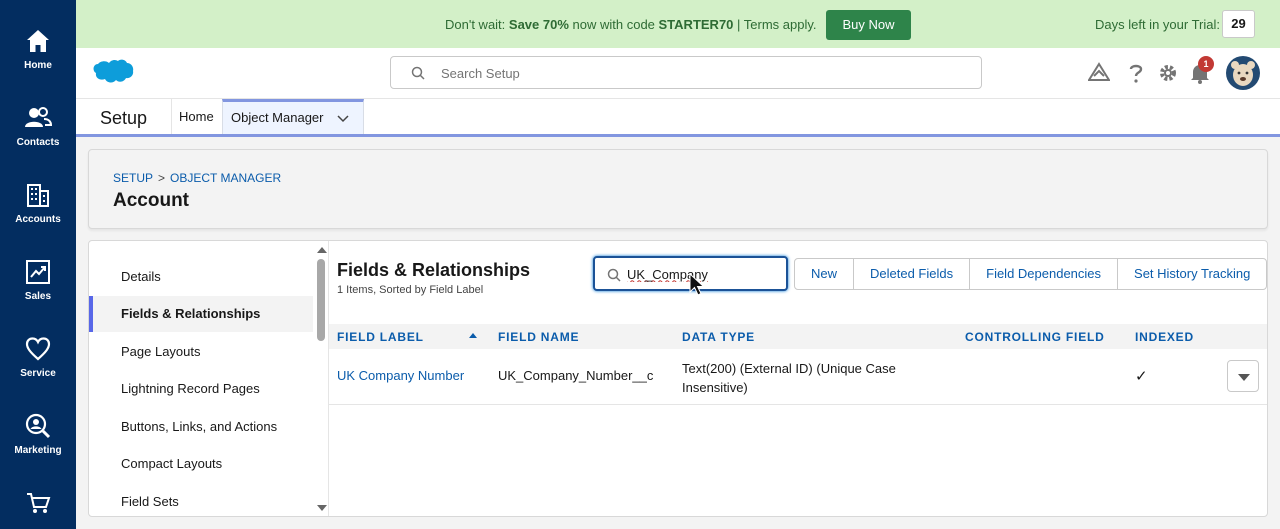  I want to click on promo-middle: now with code, so click(613, 24).